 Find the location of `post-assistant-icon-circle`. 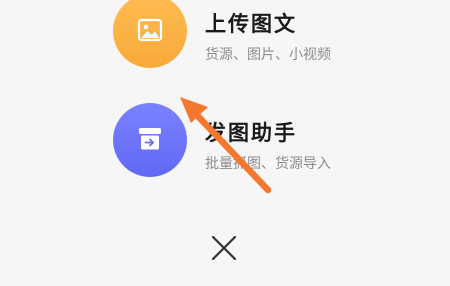

post-assistant-icon-circle is located at coordinates (150, 140).